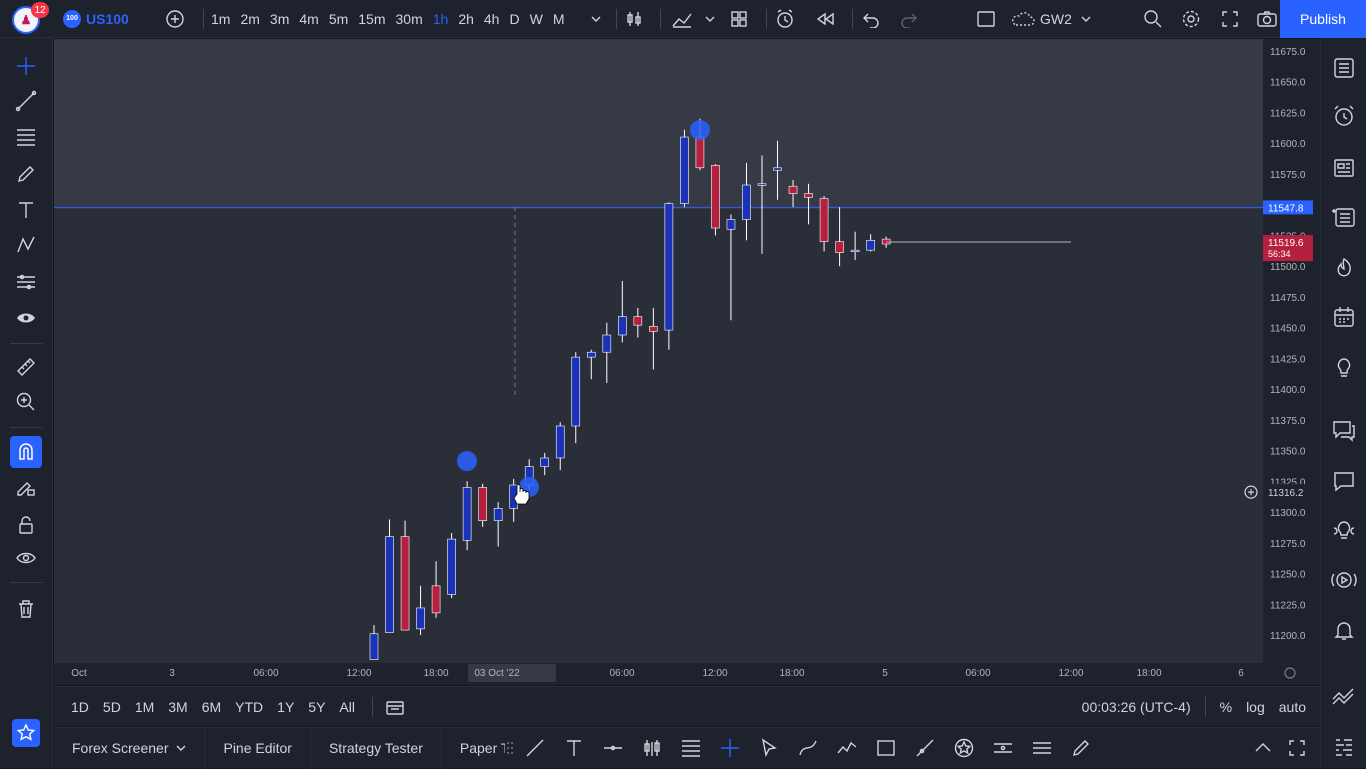 Image resolution: width=1366 pixels, height=769 pixels. What do you see at coordinates (1080, 748) in the screenshot?
I see `fav-brush` at bounding box center [1080, 748].